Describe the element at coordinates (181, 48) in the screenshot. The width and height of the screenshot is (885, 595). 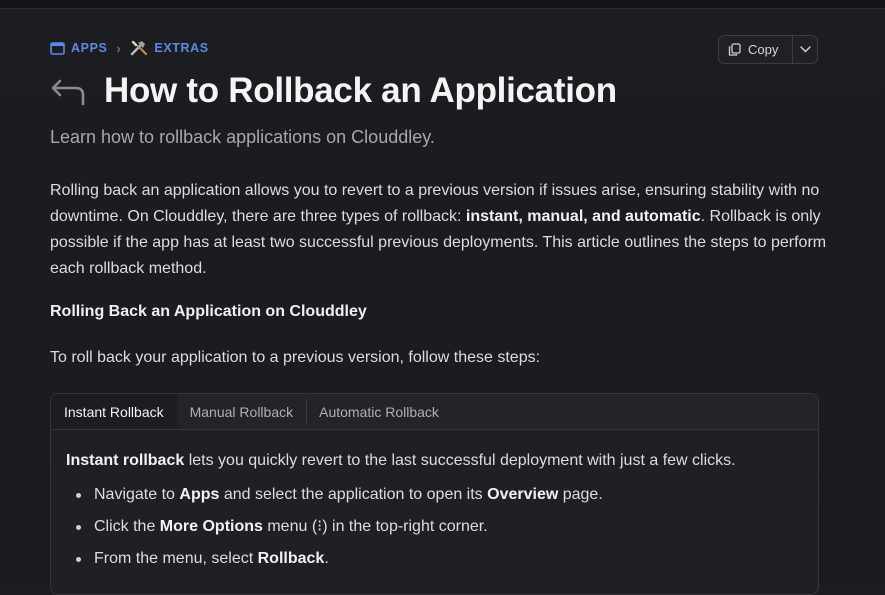
I see `breadcrumb-extras-label: EXTRAS` at that location.